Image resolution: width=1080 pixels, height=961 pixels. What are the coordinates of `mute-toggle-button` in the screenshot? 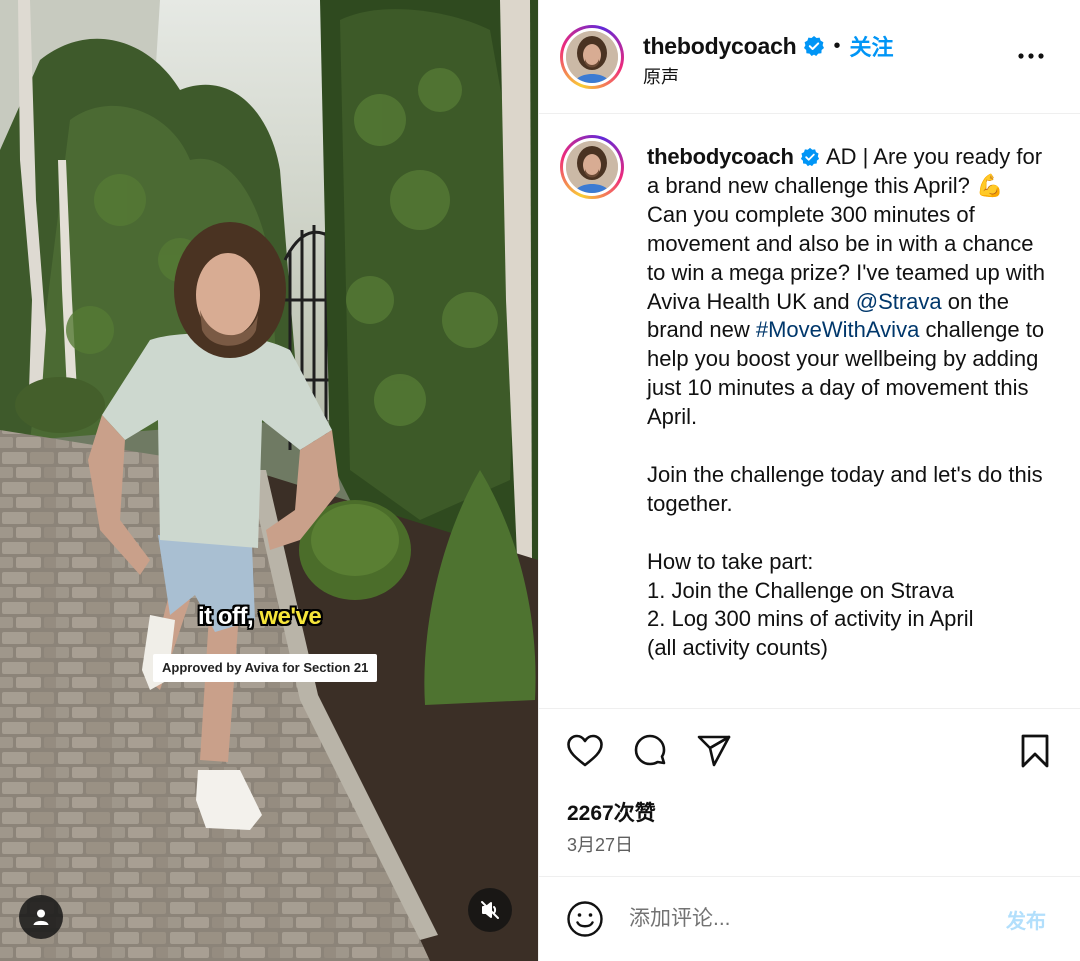 It's located at (490, 910).